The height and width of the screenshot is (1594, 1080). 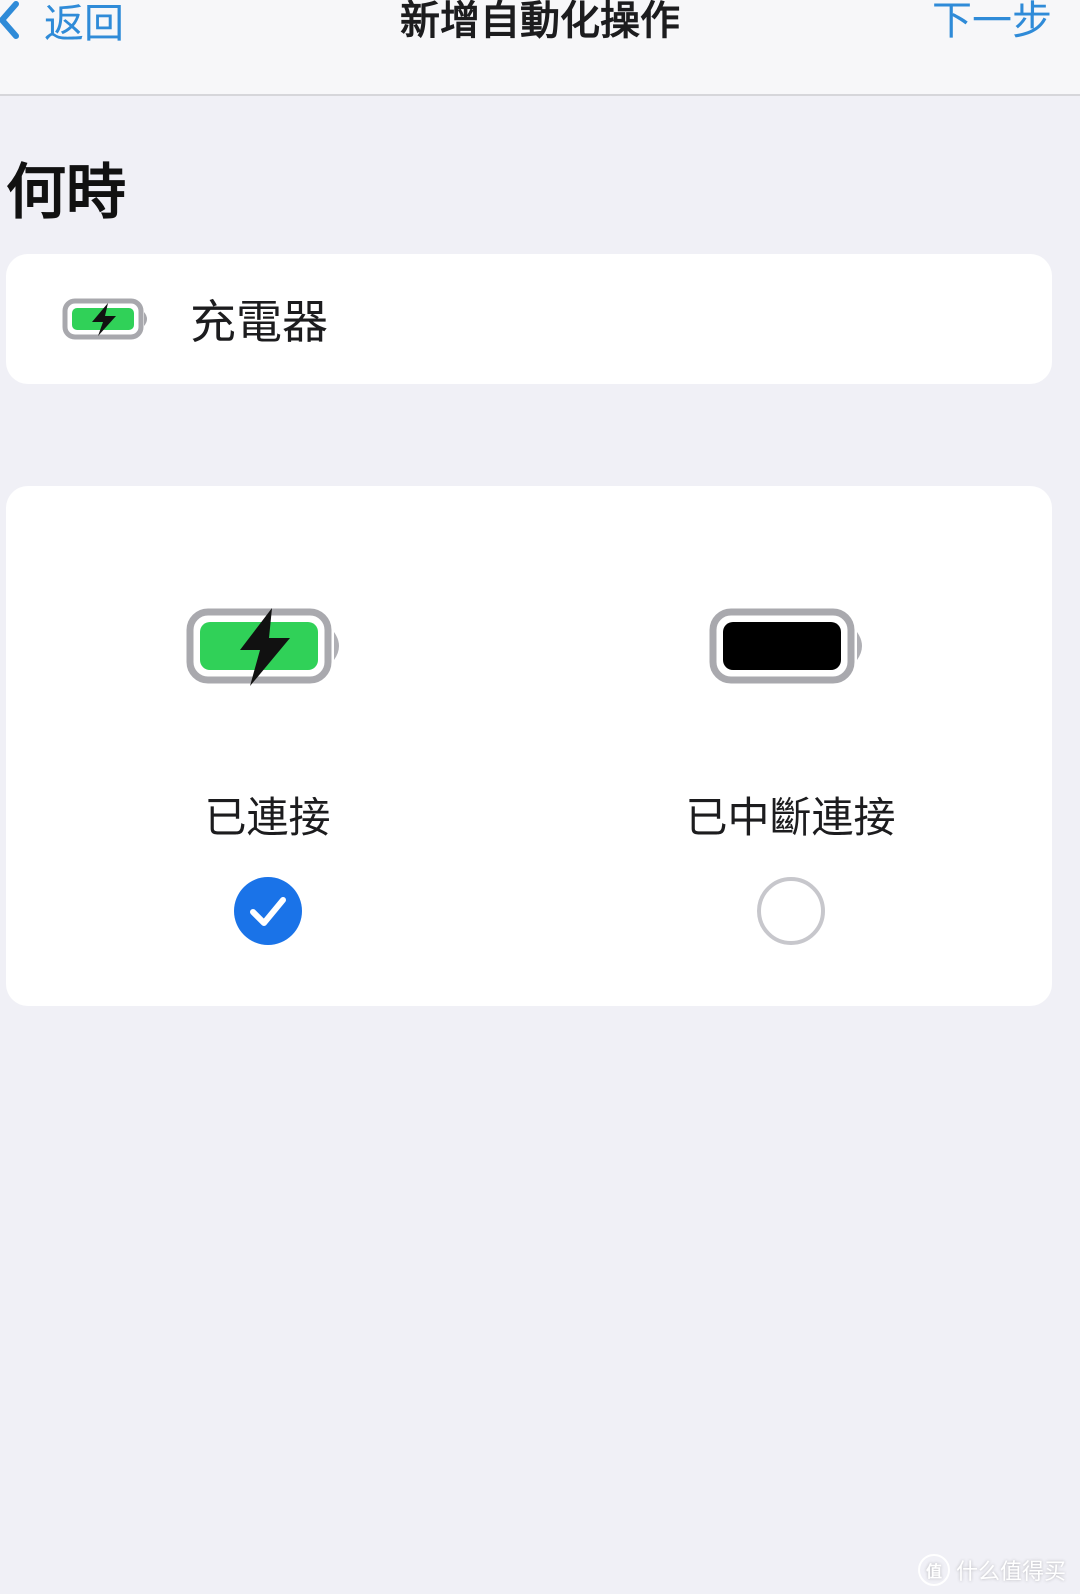 What do you see at coordinates (540, 48) in the screenshot?
I see `navigation-bar: 返回 新增自動化操作 下一步` at bounding box center [540, 48].